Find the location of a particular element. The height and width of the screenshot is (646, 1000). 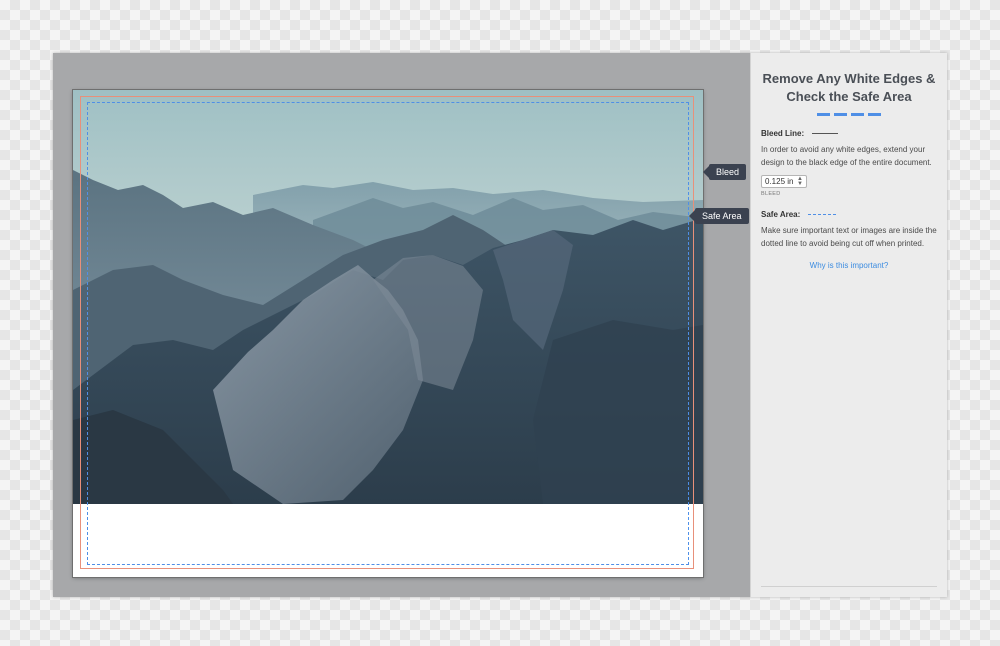

stepper-arrows-icon: ▲ ▼ is located at coordinates (800, 181).